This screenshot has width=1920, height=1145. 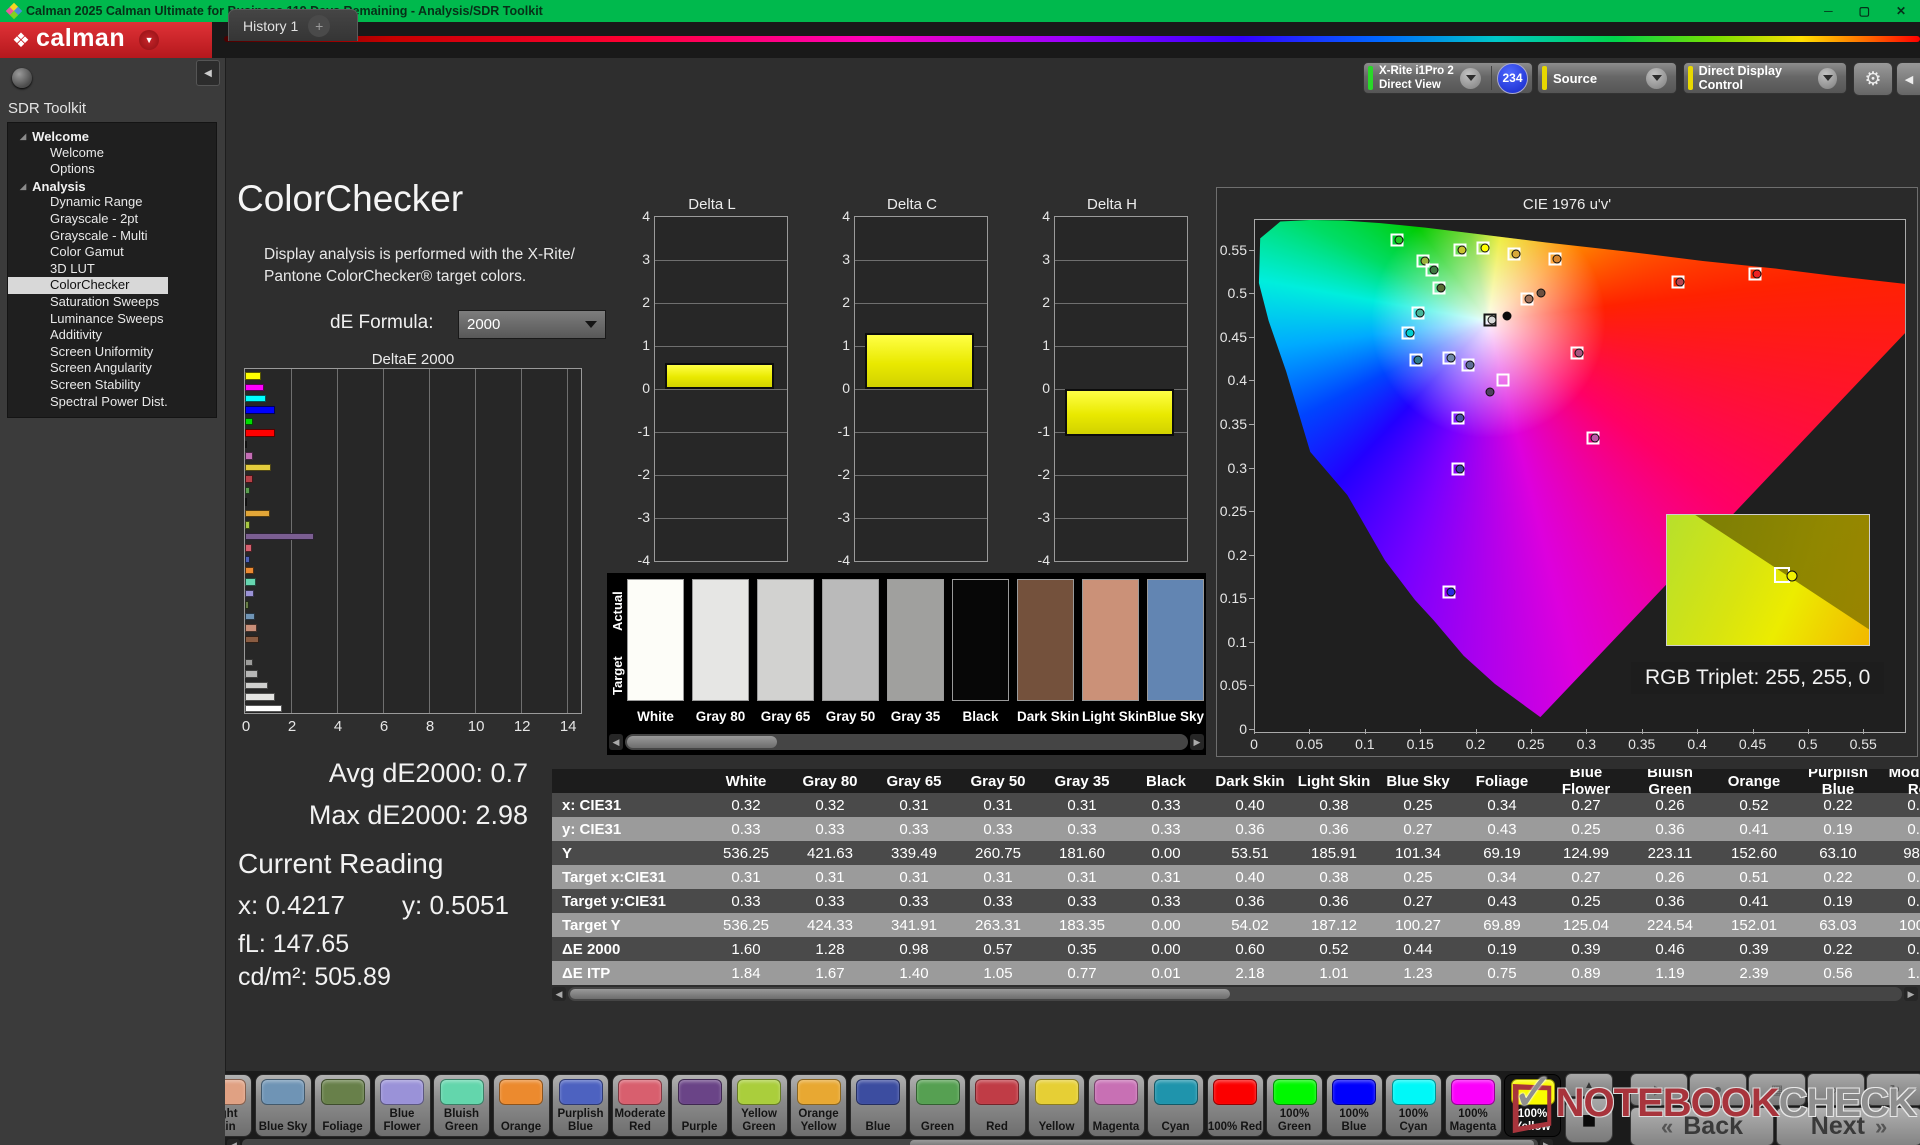 What do you see at coordinates (22, 78) in the screenshot?
I see `sidebar-round-button` at bounding box center [22, 78].